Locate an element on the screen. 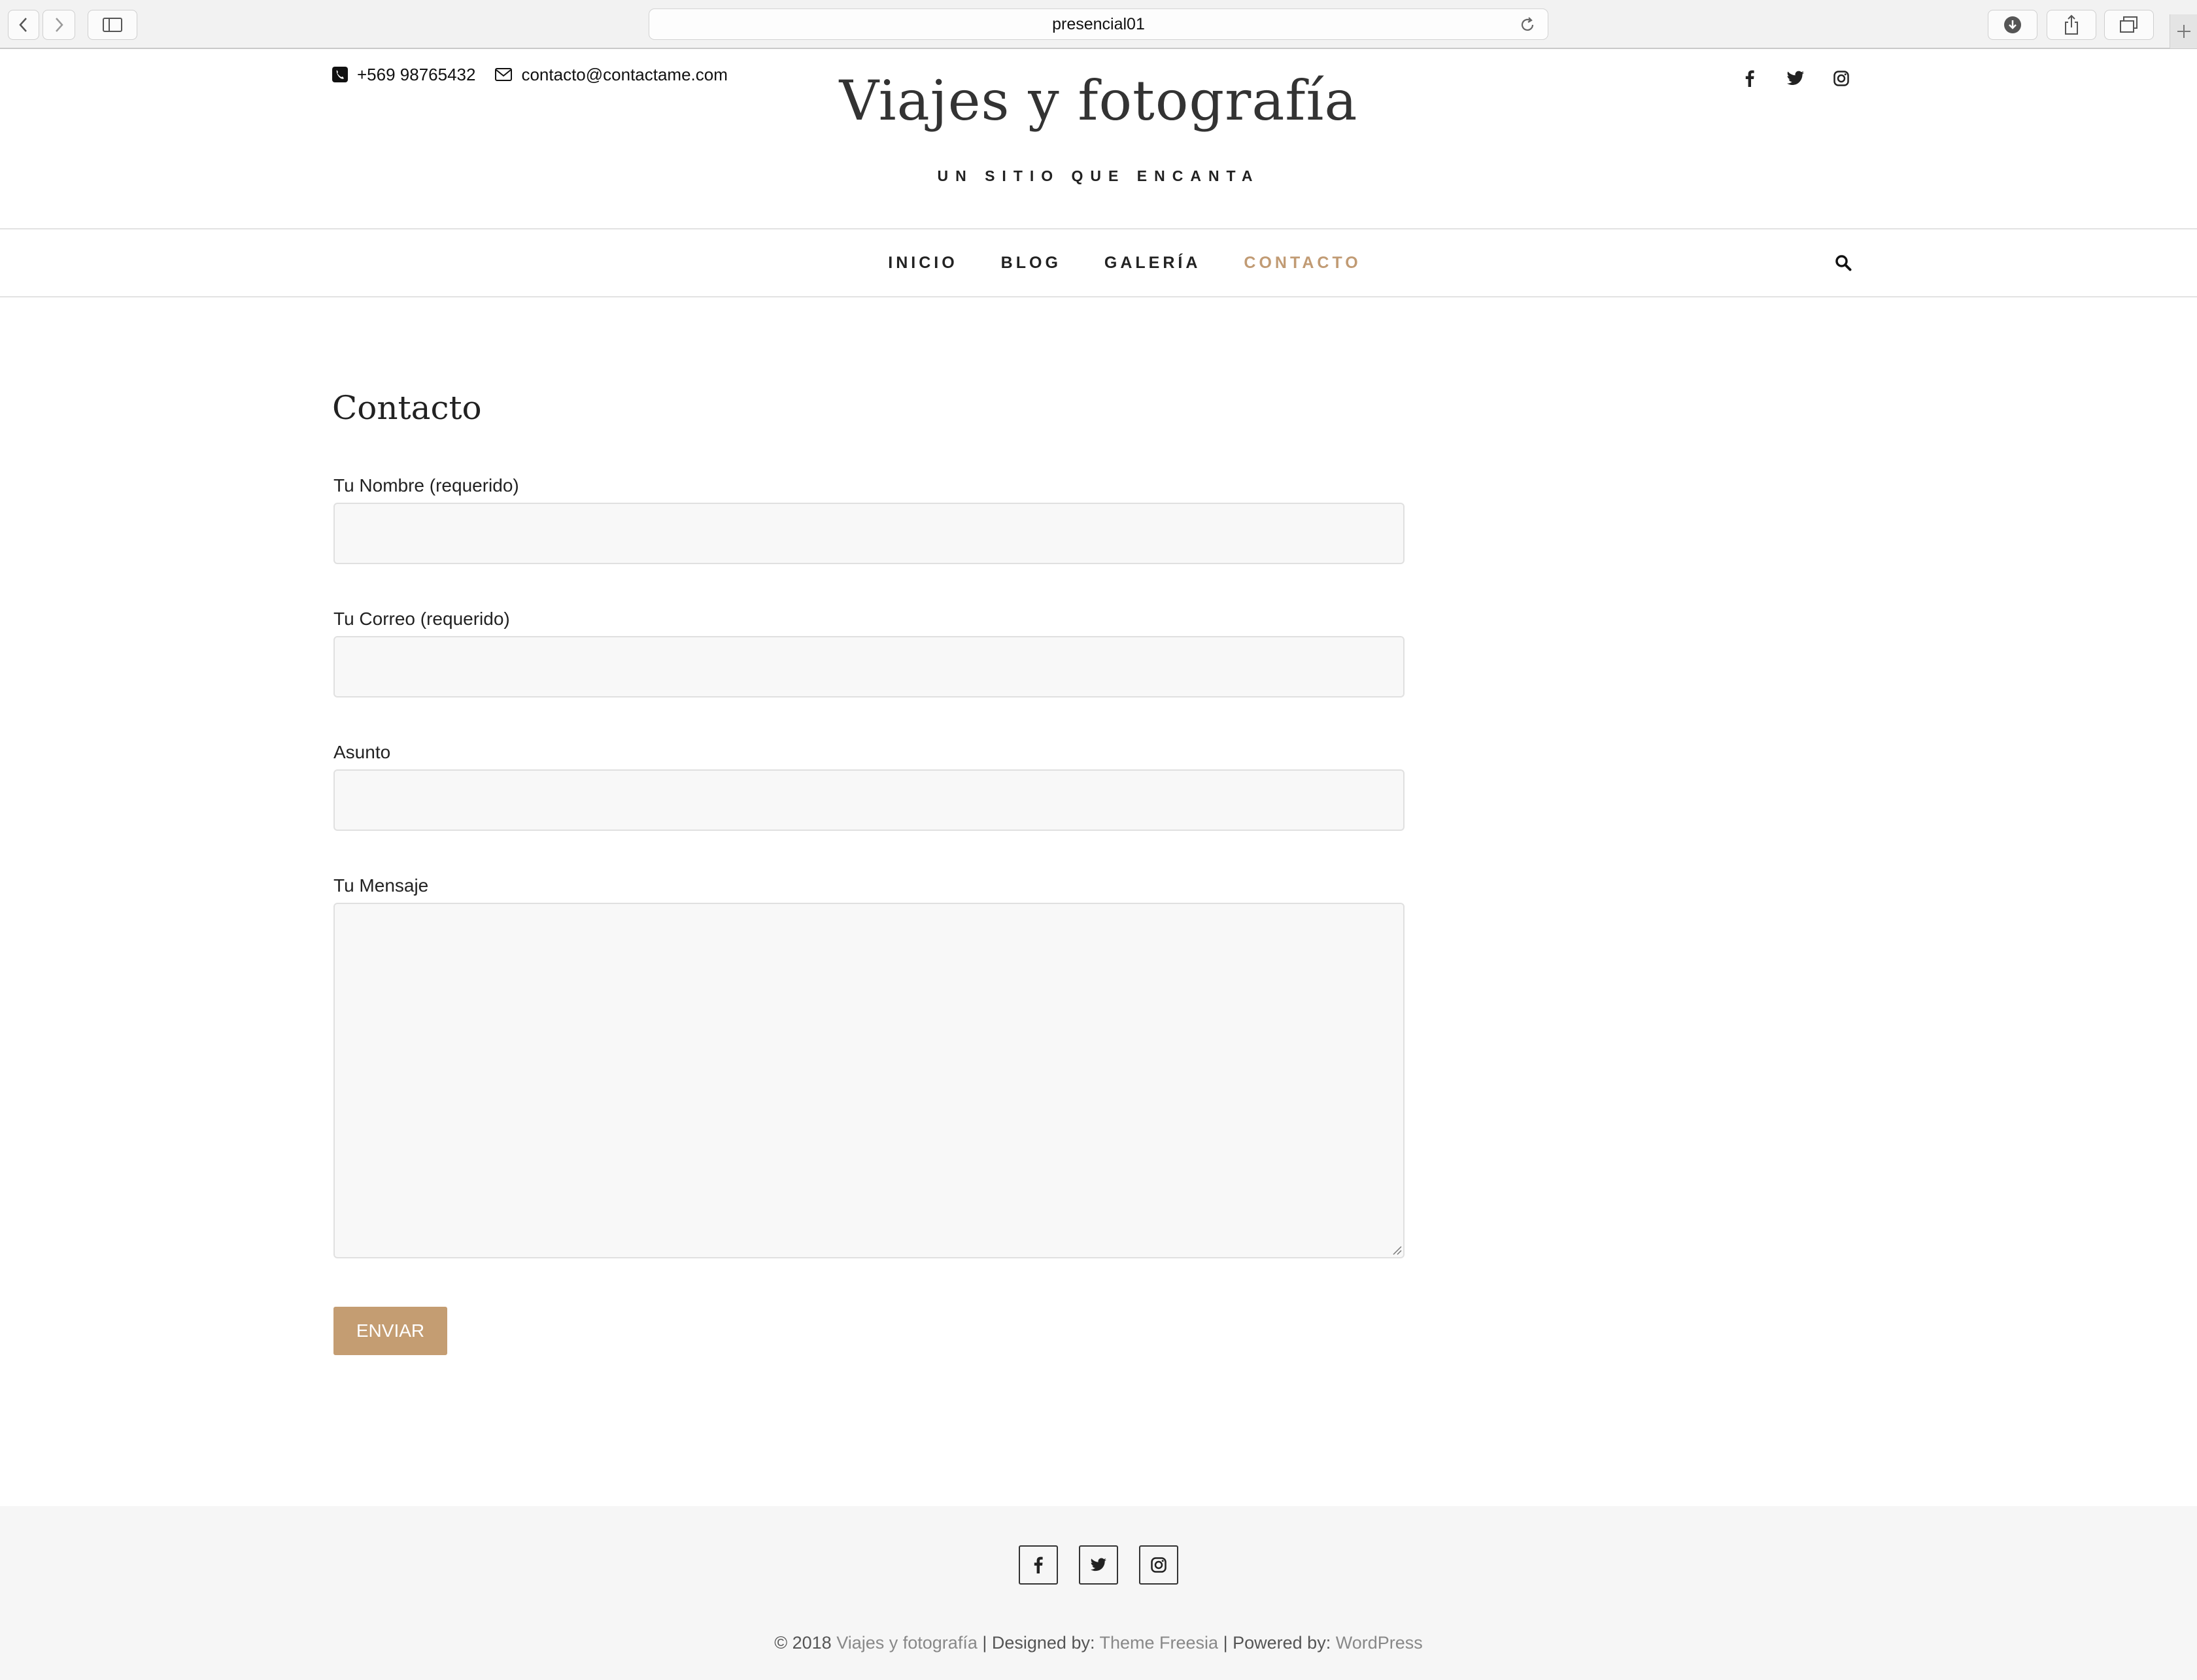 This screenshot has height=1680, width=2197. url-text: presencial01 is located at coordinates (1098, 23).